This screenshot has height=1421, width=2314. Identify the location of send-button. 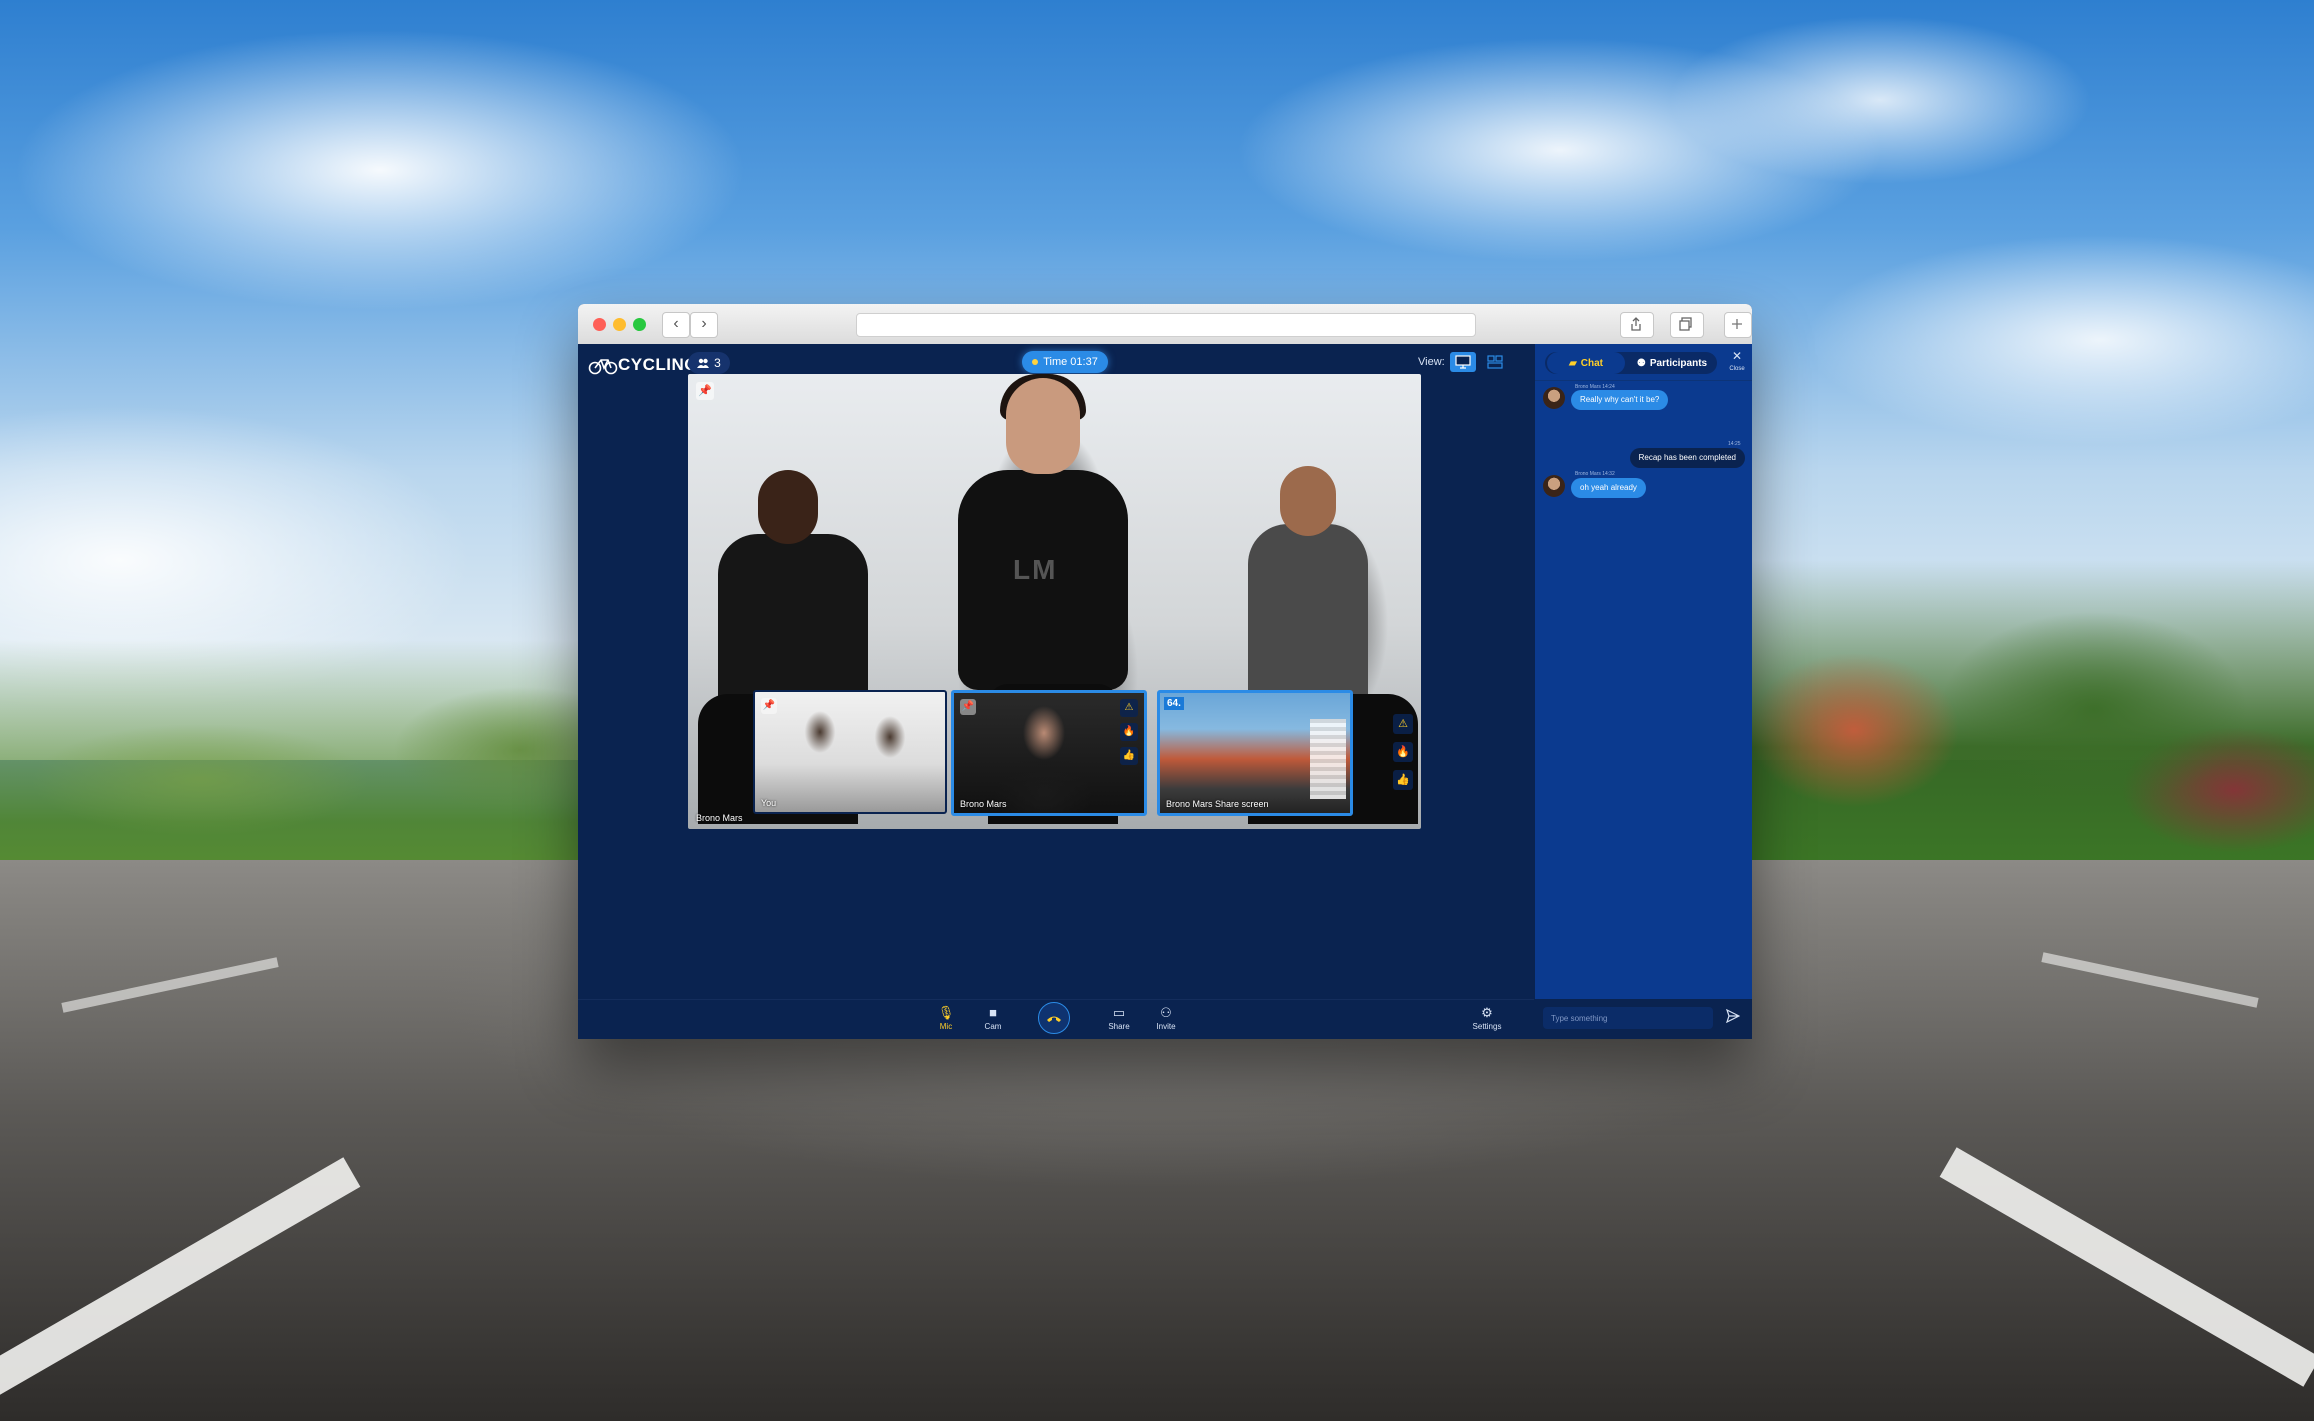
(1733, 1018).